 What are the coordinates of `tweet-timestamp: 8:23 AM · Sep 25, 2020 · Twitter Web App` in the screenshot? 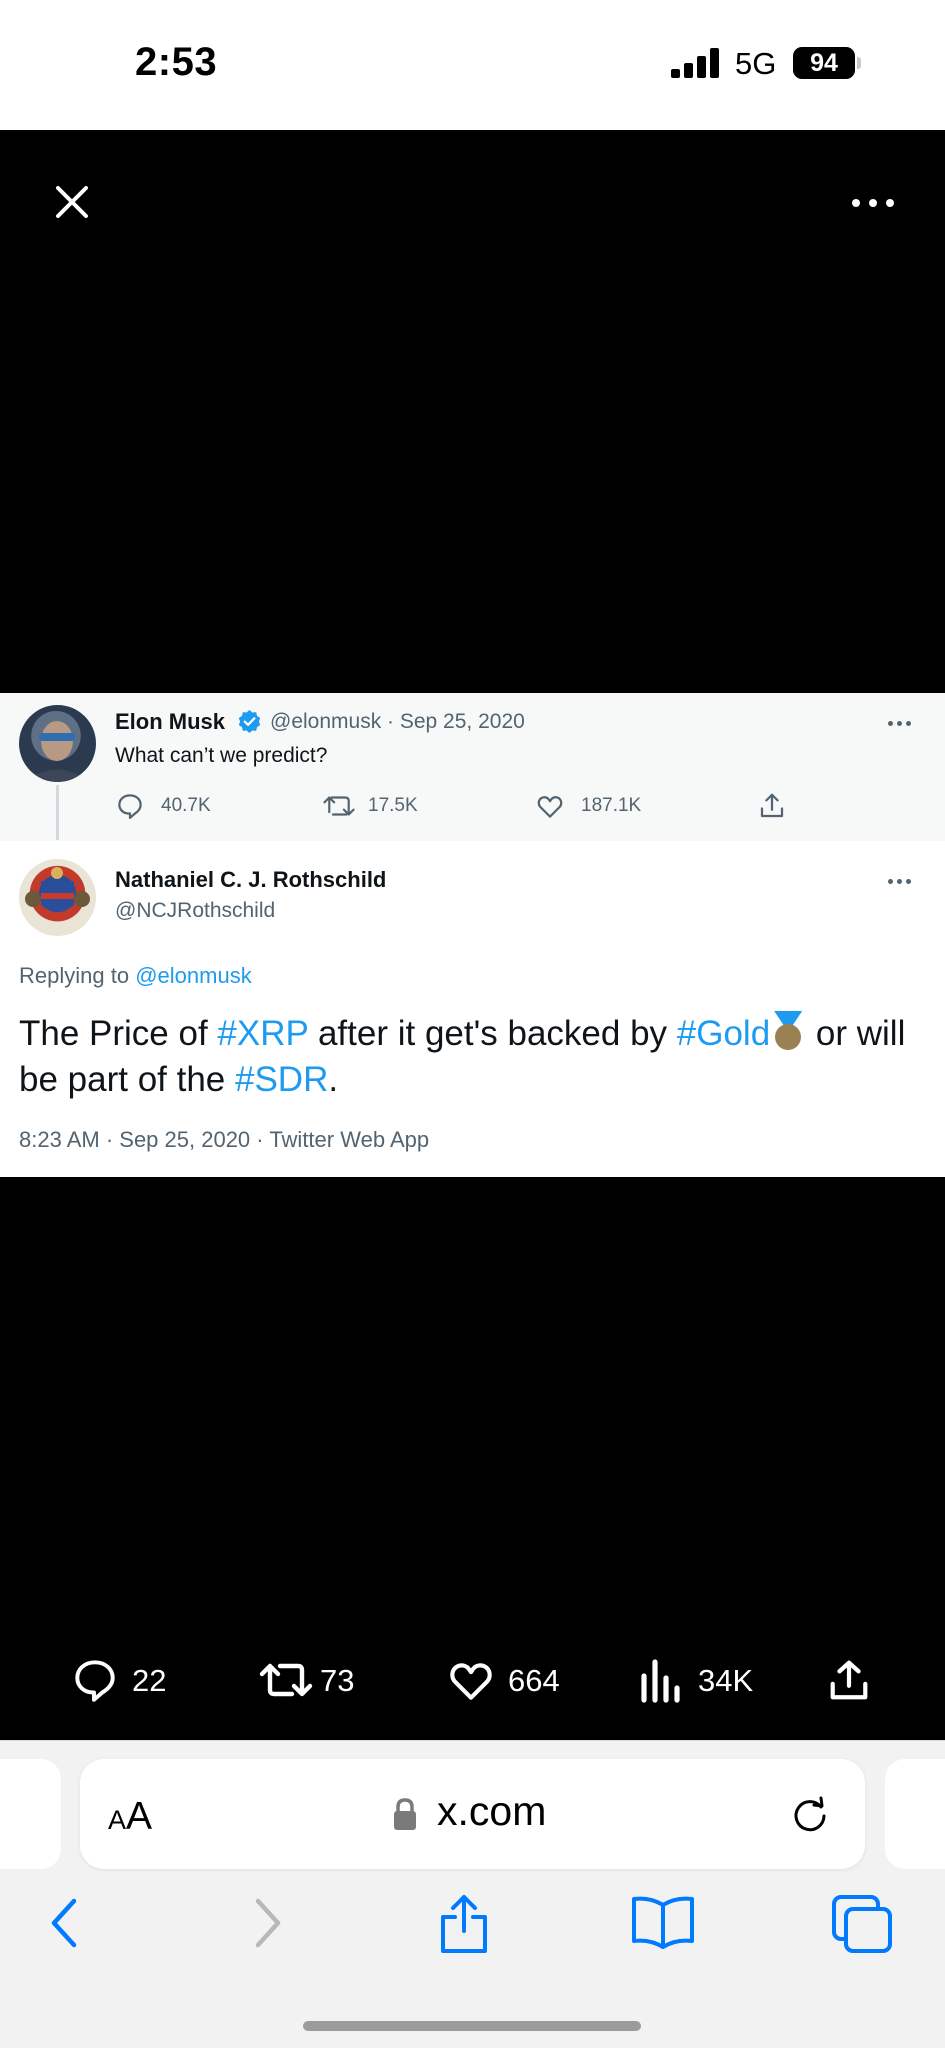 It's located at (224, 1139).